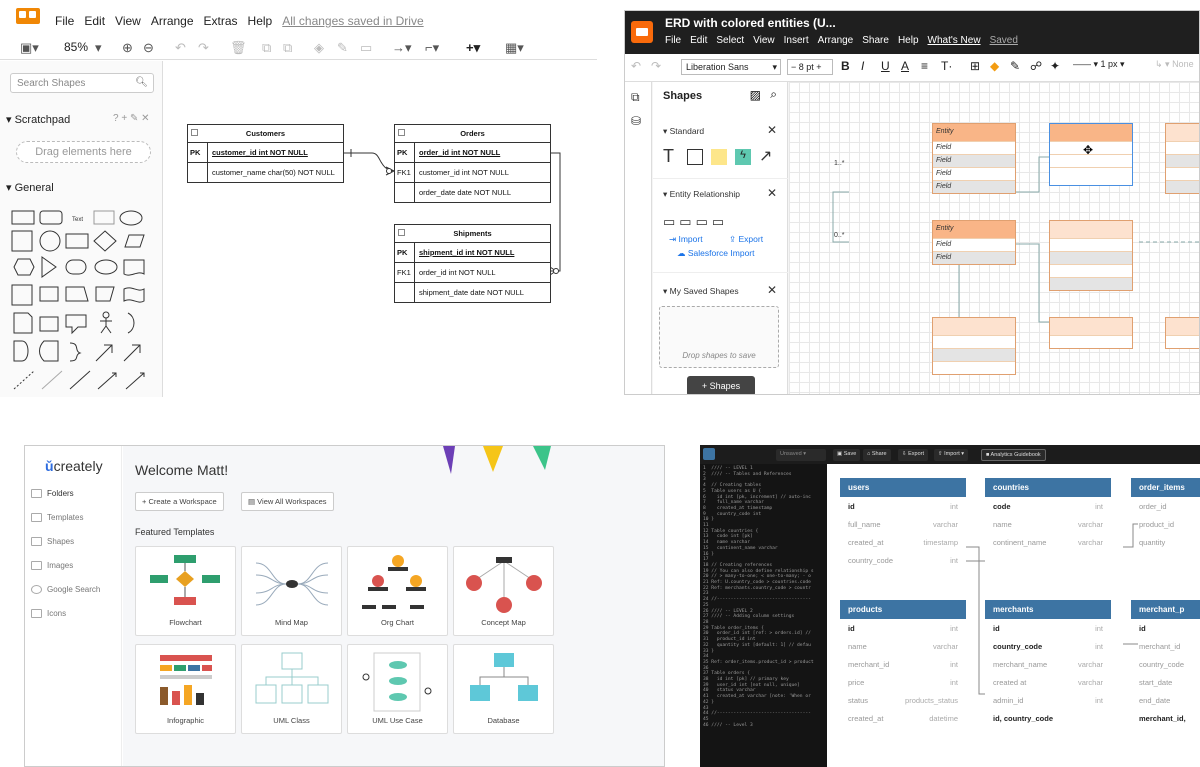 Image resolution: width=1200 pixels, height=767 pixels. I want to click on folder-icon, so click(642, 32).